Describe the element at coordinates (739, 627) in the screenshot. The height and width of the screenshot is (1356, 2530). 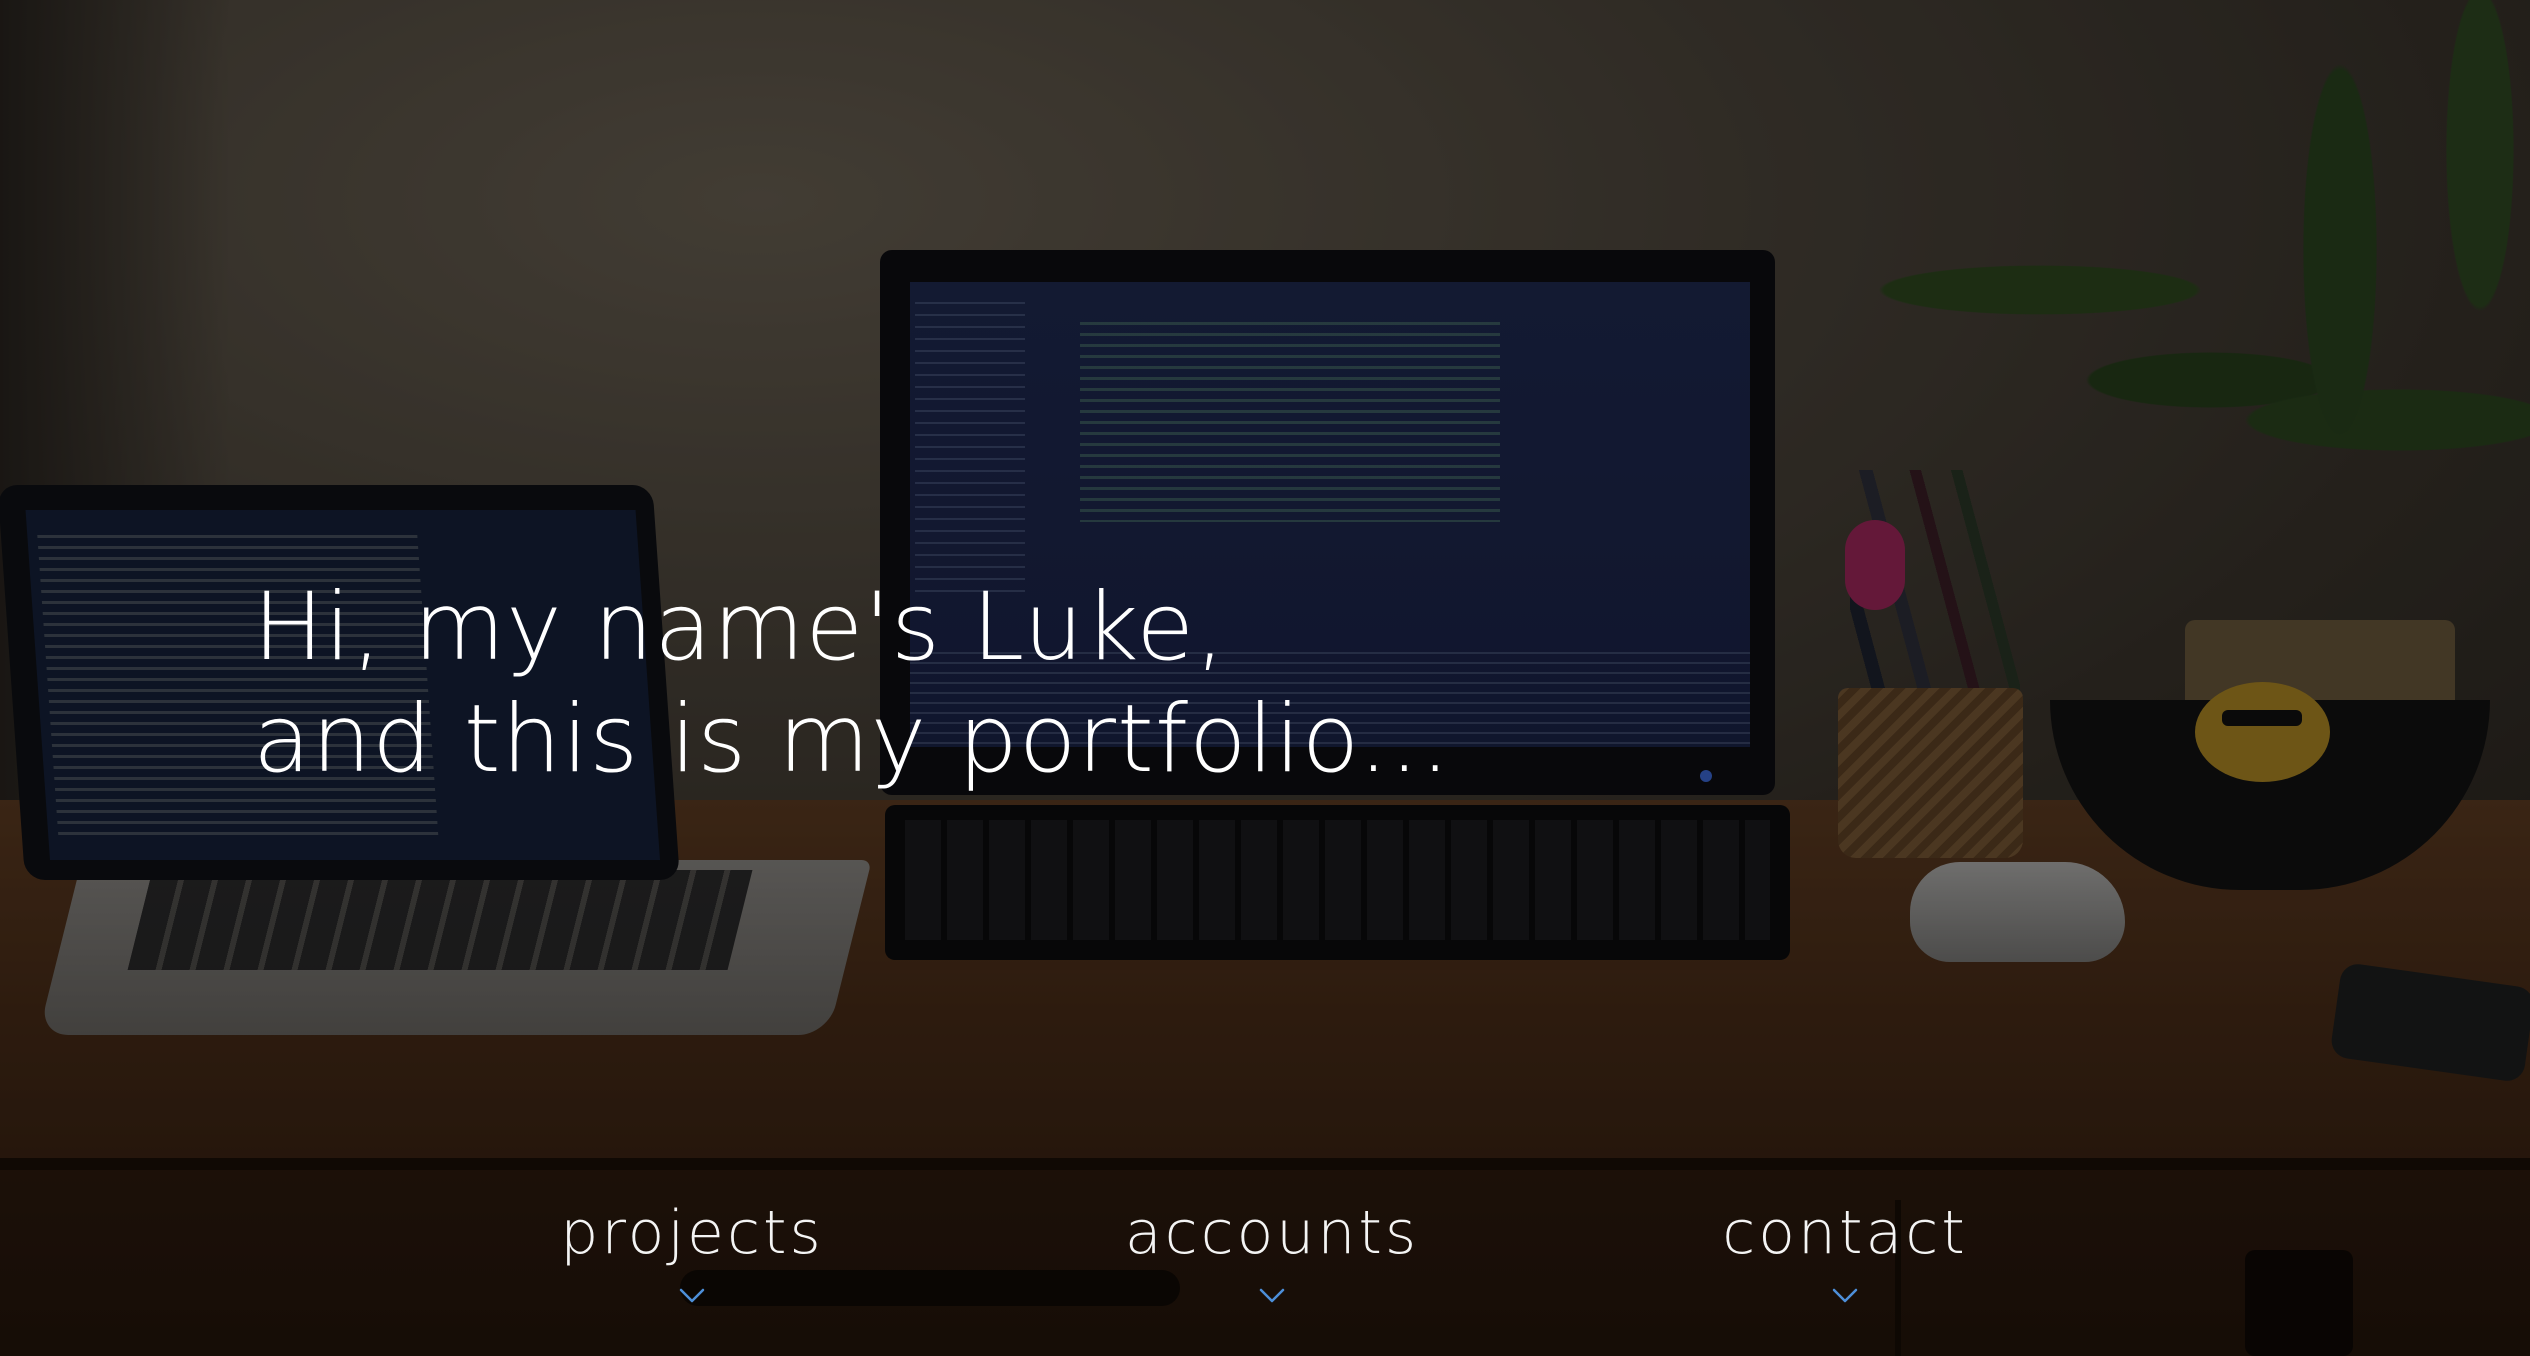
I see `headline-line-1: Hi, my name's Luke,` at that location.